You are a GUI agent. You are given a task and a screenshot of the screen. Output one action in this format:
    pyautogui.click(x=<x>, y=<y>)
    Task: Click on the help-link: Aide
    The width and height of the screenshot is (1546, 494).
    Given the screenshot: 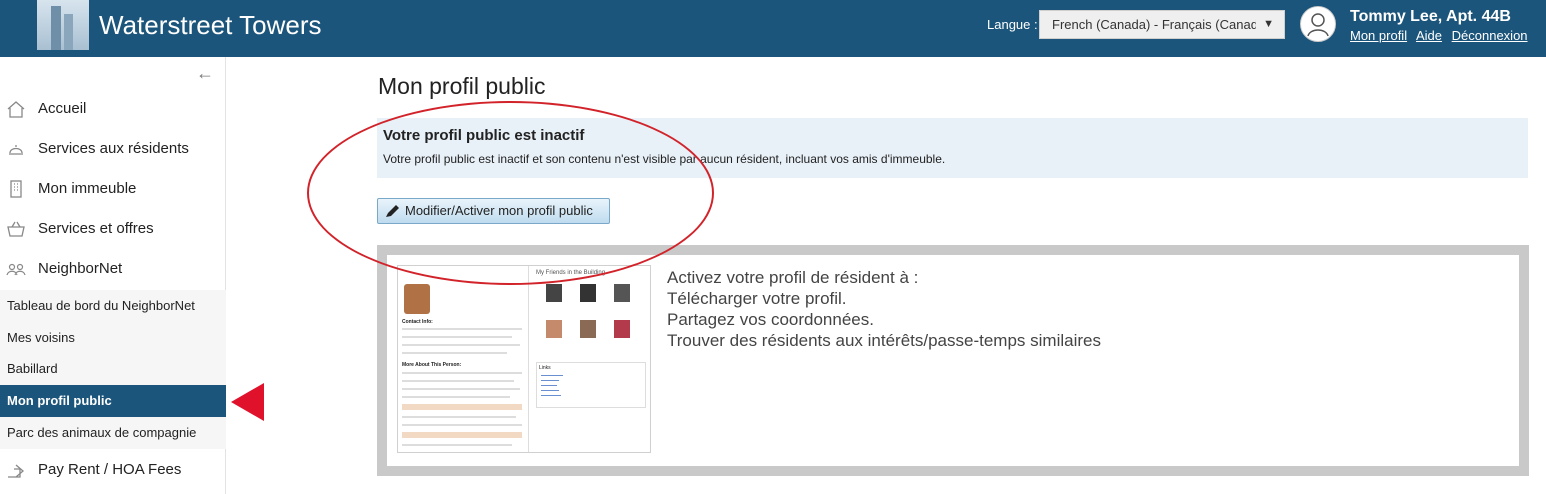 What is the action you would take?
    pyautogui.click(x=1429, y=35)
    